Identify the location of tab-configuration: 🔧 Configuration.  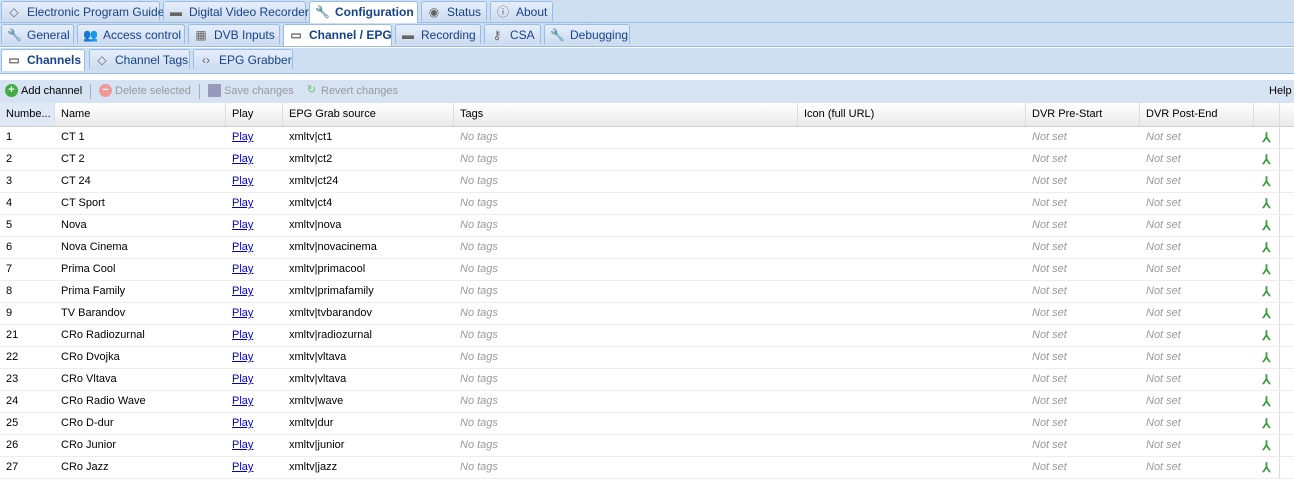
(363, 12).